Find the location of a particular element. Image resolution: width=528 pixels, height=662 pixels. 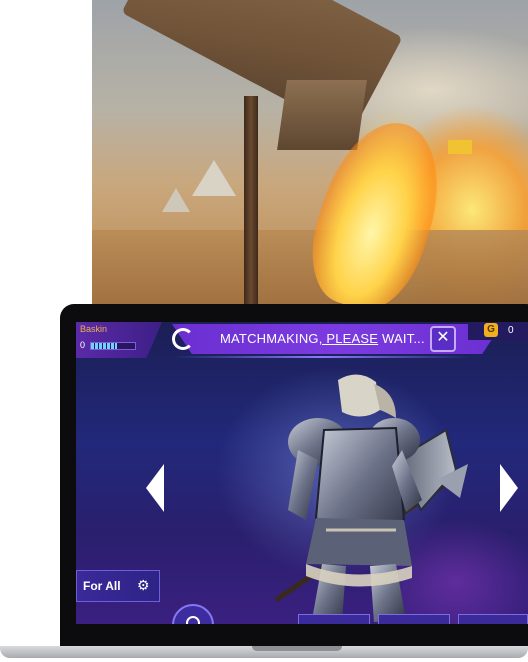

emote-button is located at coordinates (193, 614).